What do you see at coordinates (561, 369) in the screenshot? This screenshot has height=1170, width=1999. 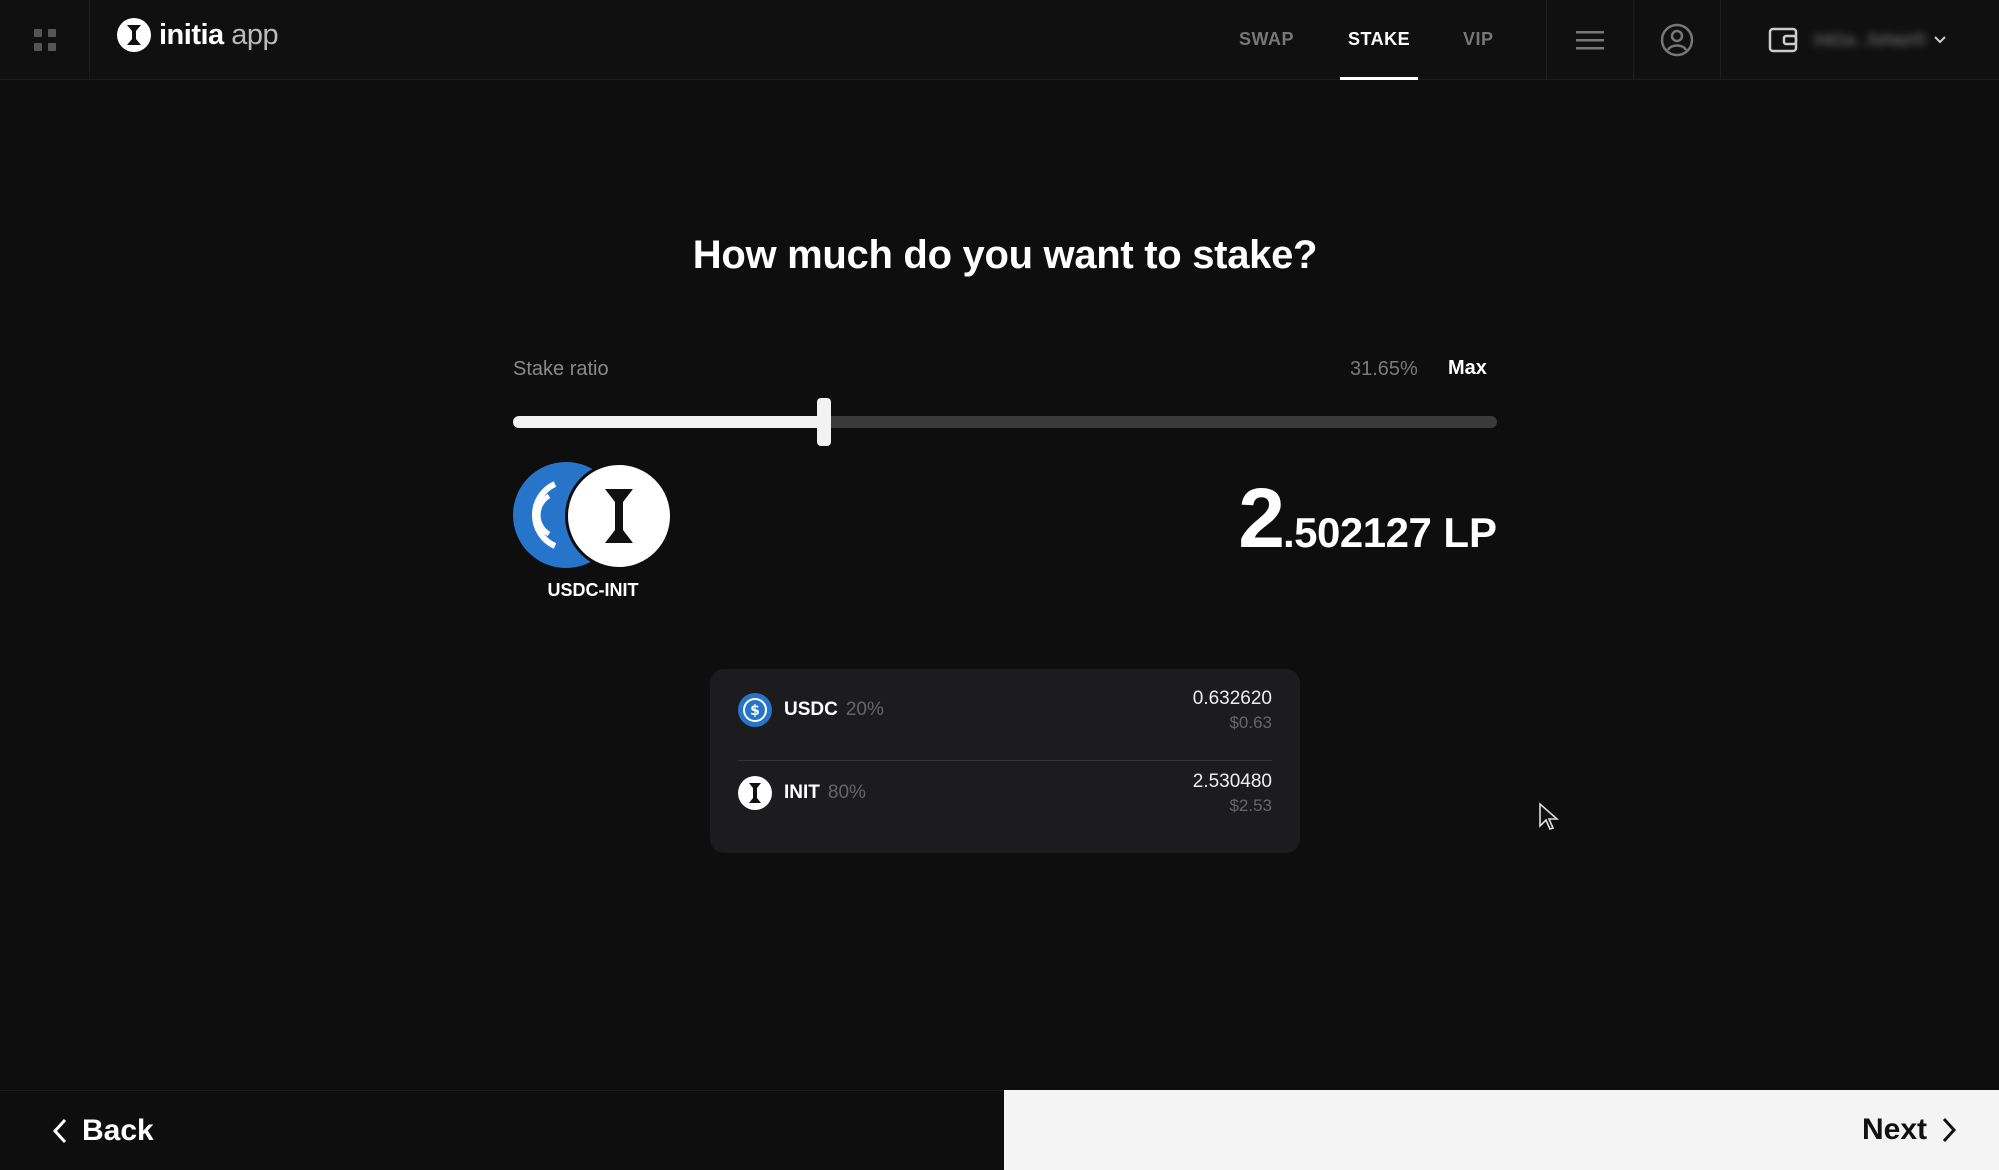 I see `stake-ratio-label: Stake ratio` at bounding box center [561, 369].